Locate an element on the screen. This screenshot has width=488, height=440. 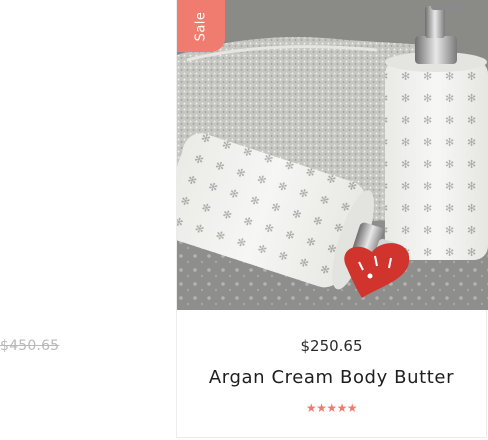
product-title: Argan Cream Body Butter is located at coordinates (331, 377).